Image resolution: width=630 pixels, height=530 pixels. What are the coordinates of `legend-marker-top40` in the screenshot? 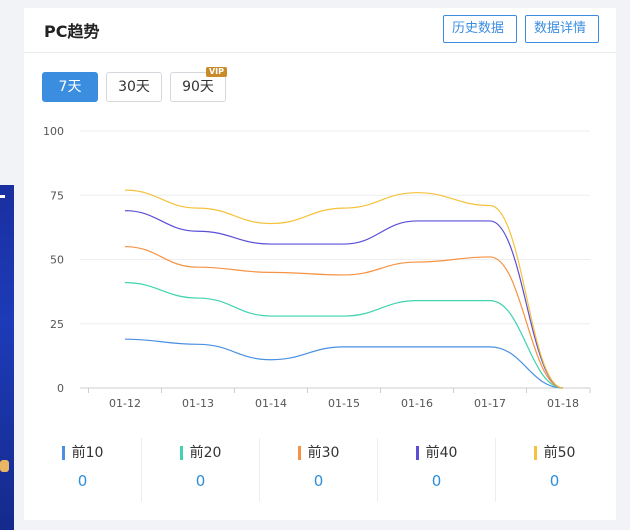 It's located at (417, 453).